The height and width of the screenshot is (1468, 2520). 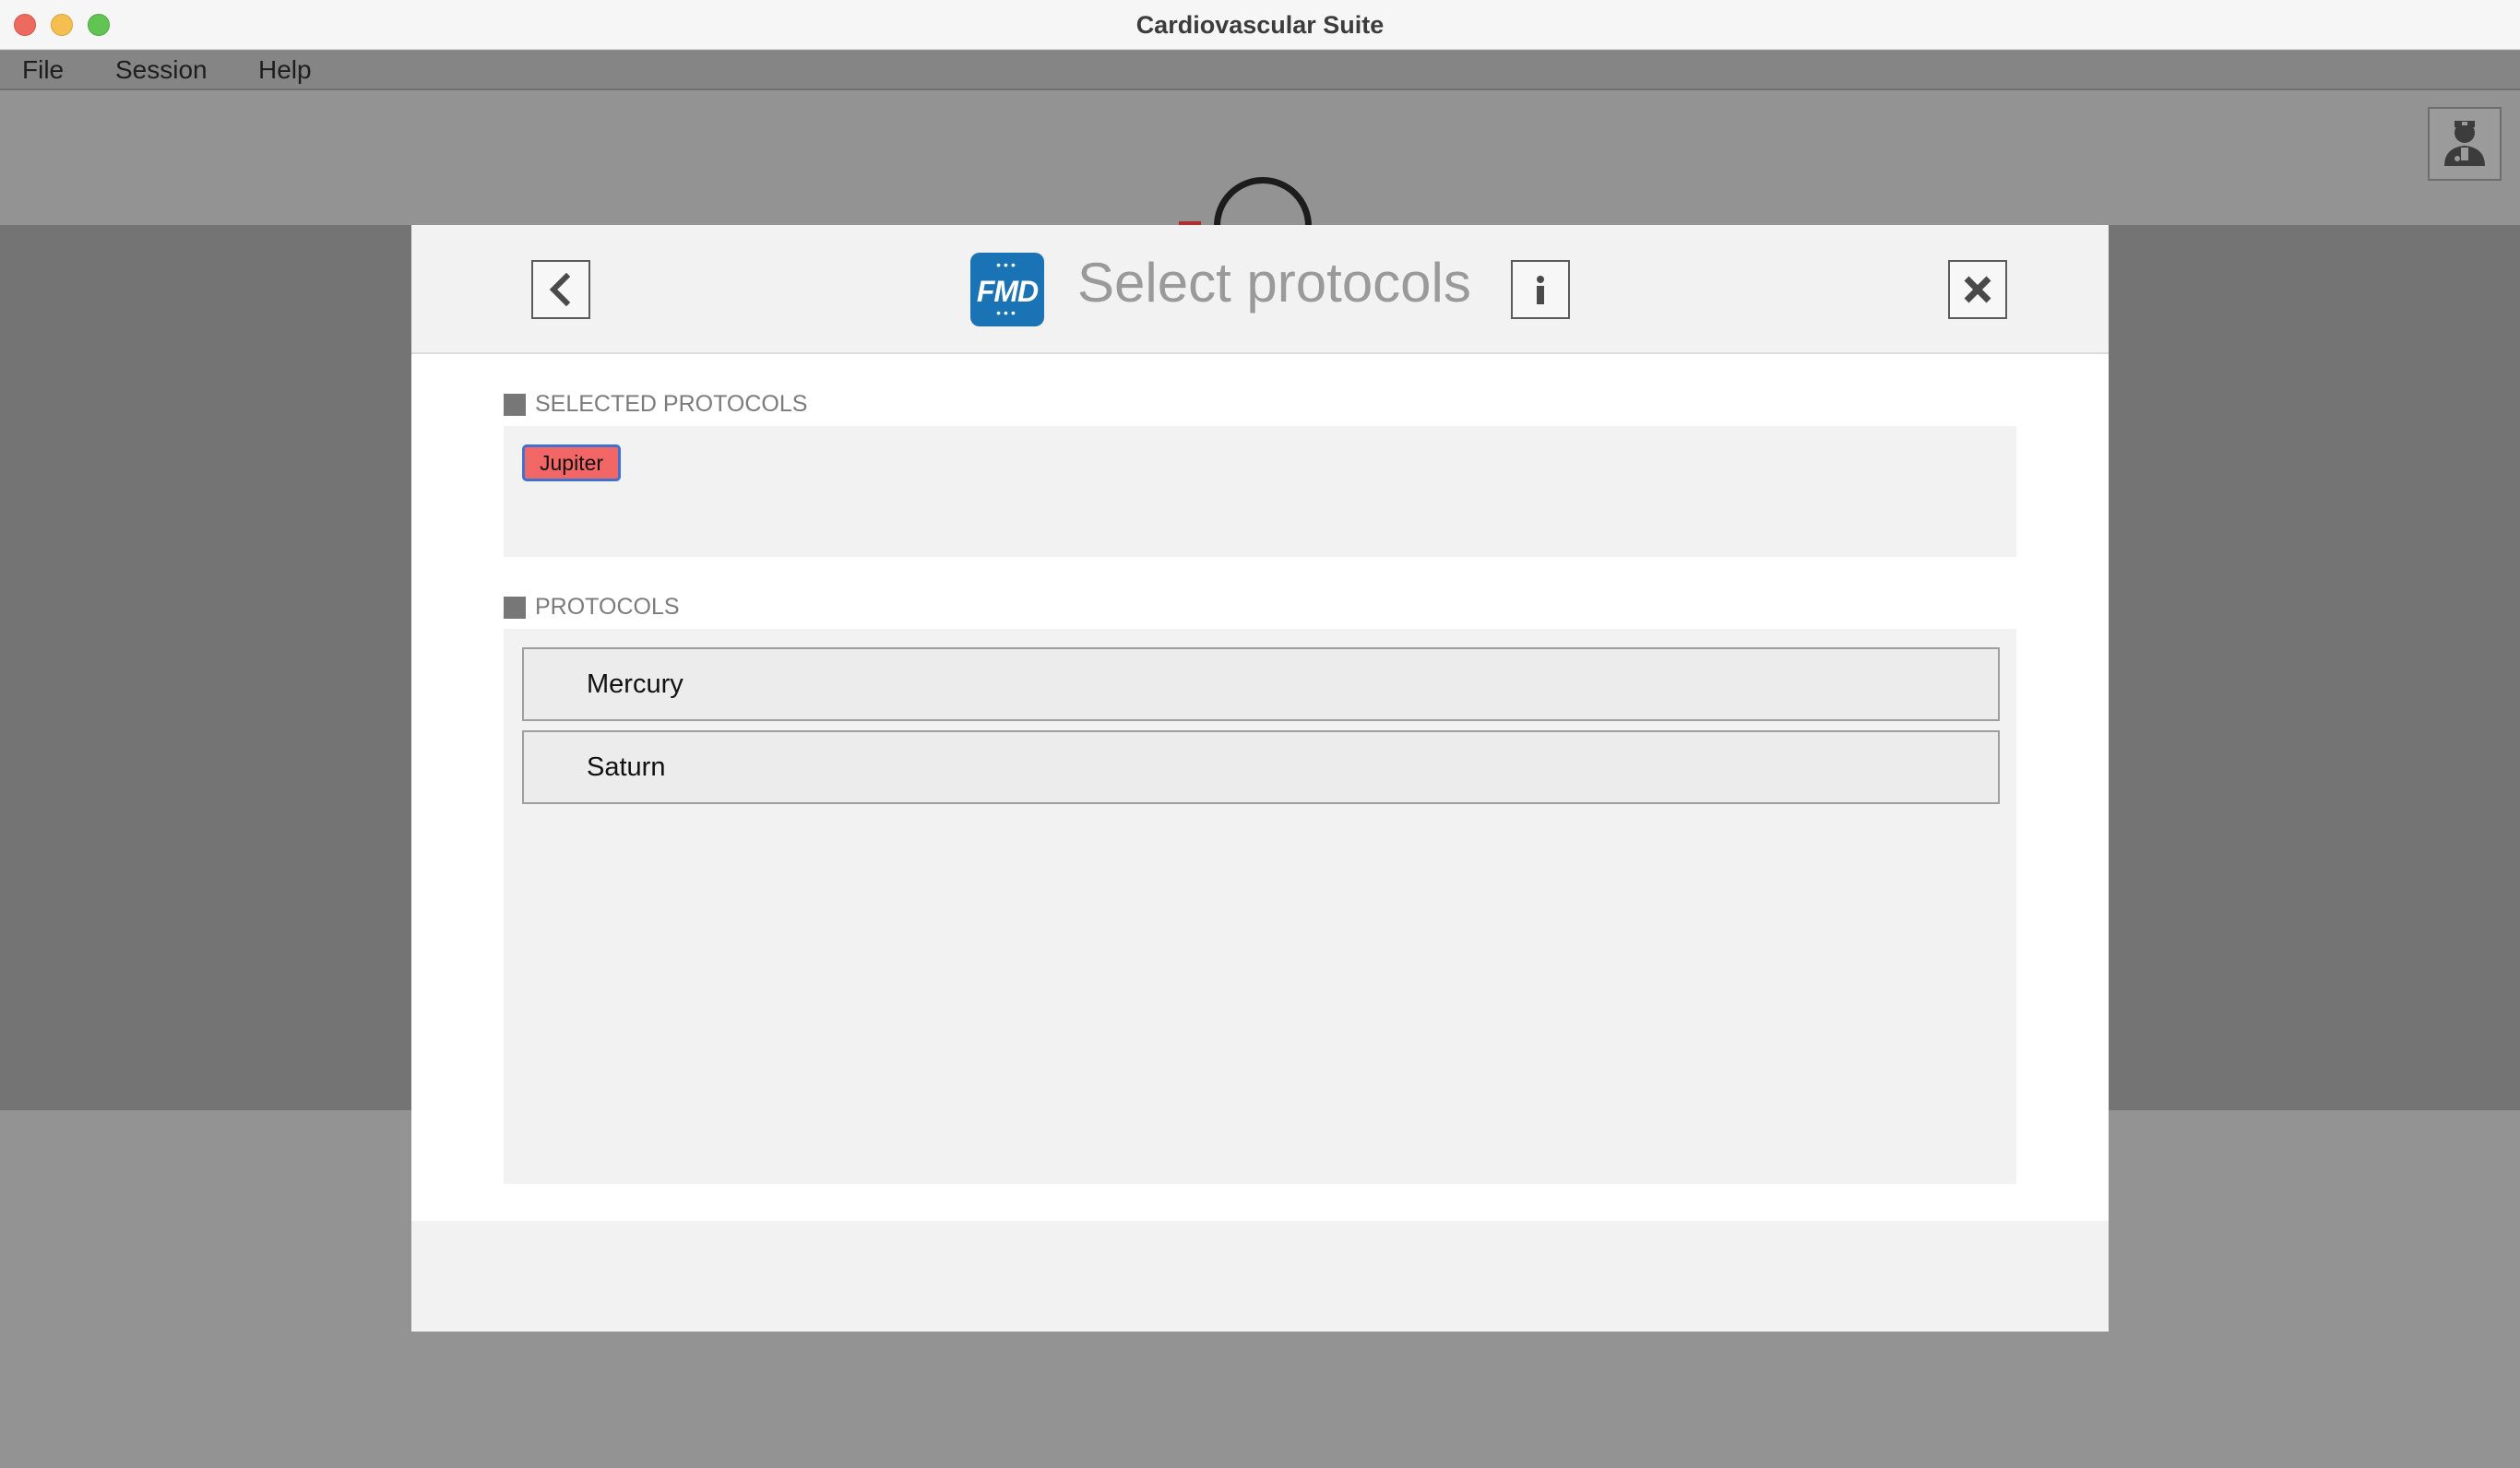 I want to click on info-icon, so click(x=1540, y=290).